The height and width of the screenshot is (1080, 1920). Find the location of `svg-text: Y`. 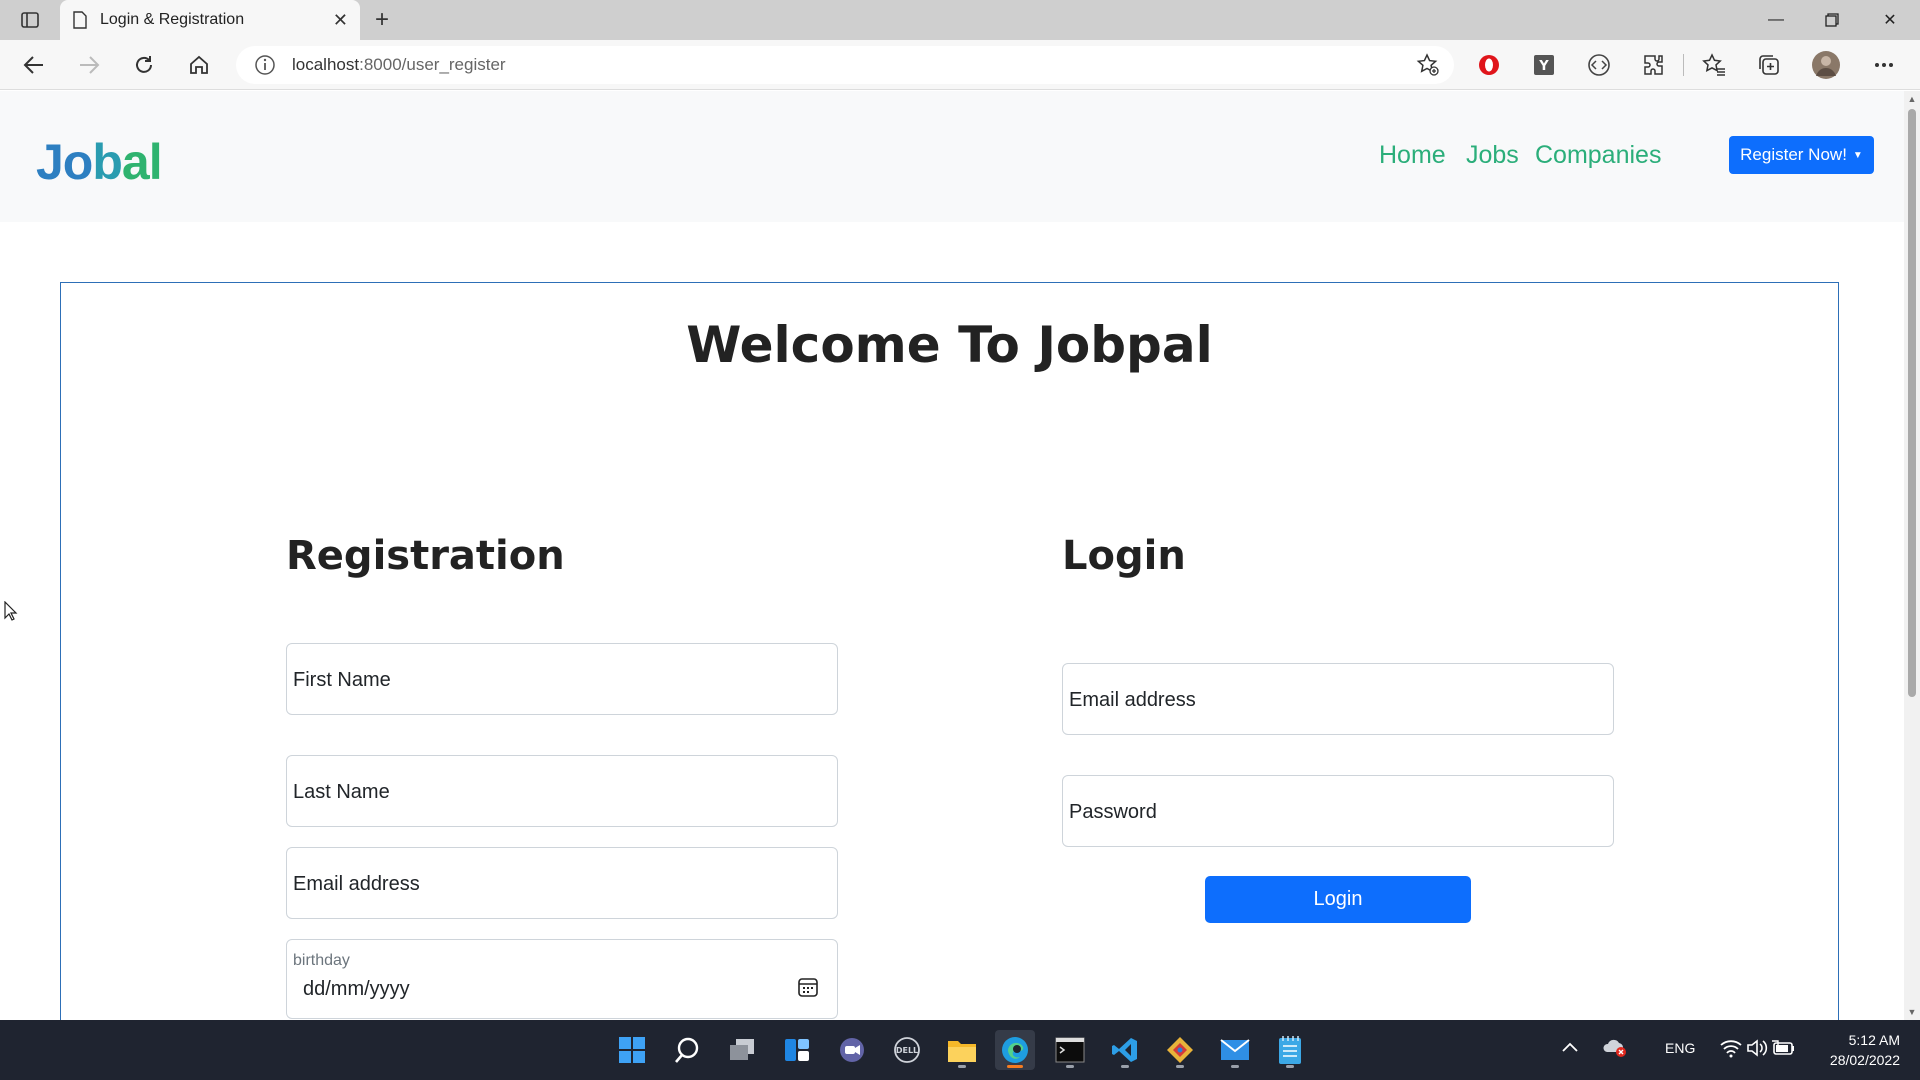

svg-text: Y is located at coordinates (1543, 66).